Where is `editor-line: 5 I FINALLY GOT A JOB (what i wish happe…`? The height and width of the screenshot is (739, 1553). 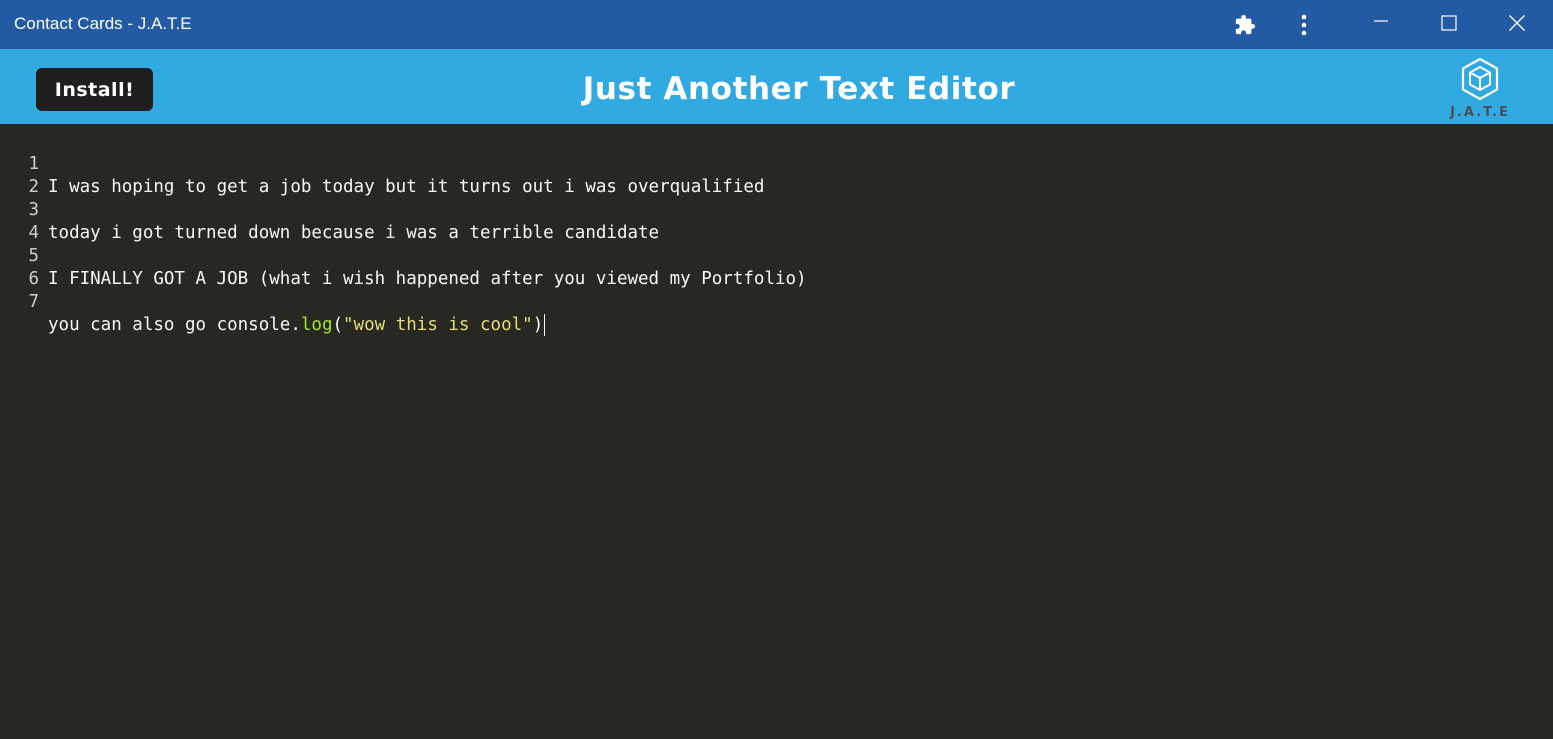
editor-line: 5 I FINALLY GOT A JOB (what i wish happe… is located at coordinates (403, 255).